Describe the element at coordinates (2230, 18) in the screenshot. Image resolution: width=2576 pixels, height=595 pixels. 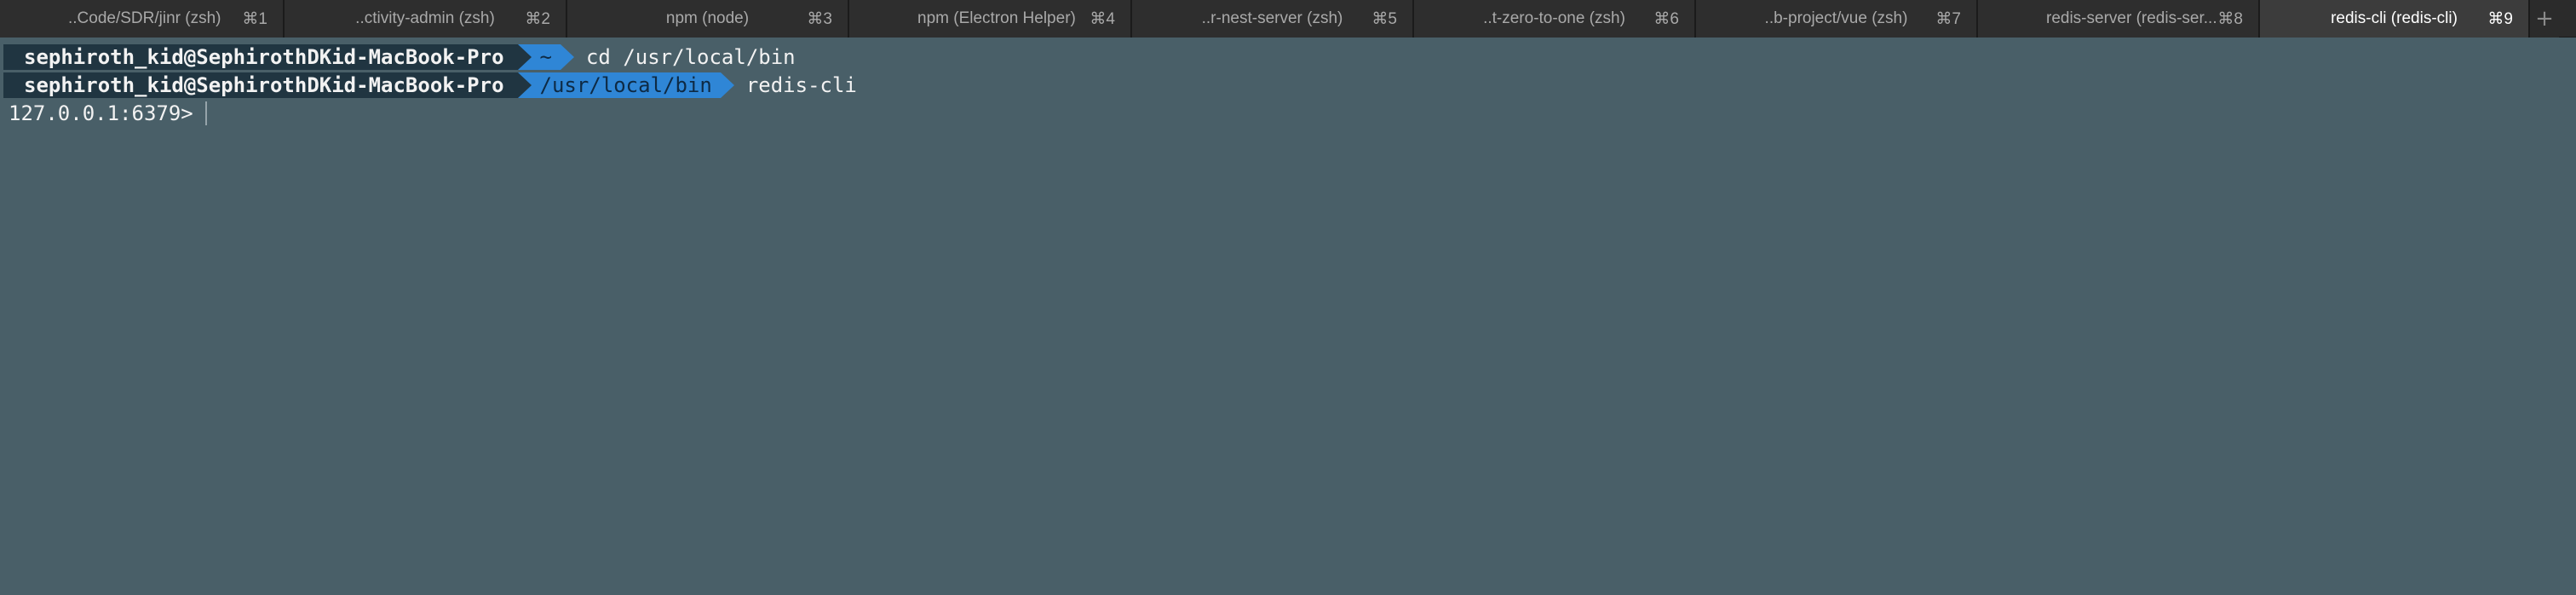
I see `tab-shortcut: ⌘8` at that location.